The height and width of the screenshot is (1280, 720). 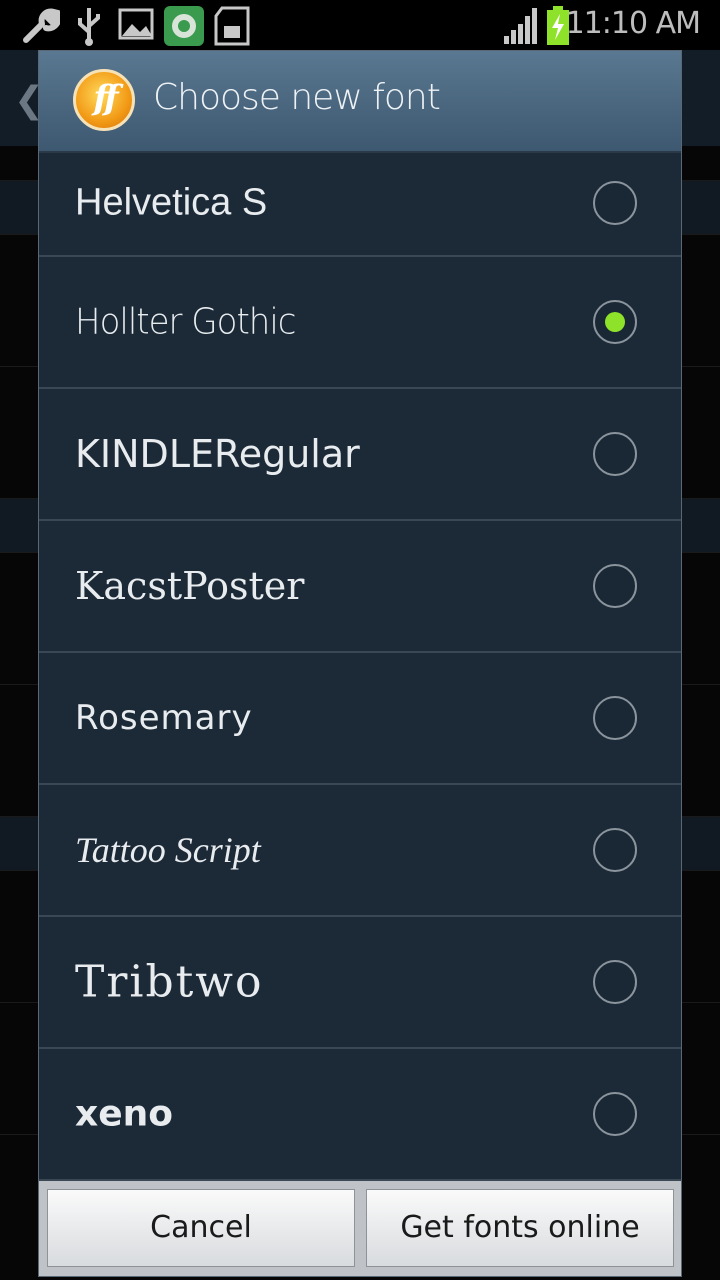 I want to click on logo-text: ff, so click(x=105, y=98).